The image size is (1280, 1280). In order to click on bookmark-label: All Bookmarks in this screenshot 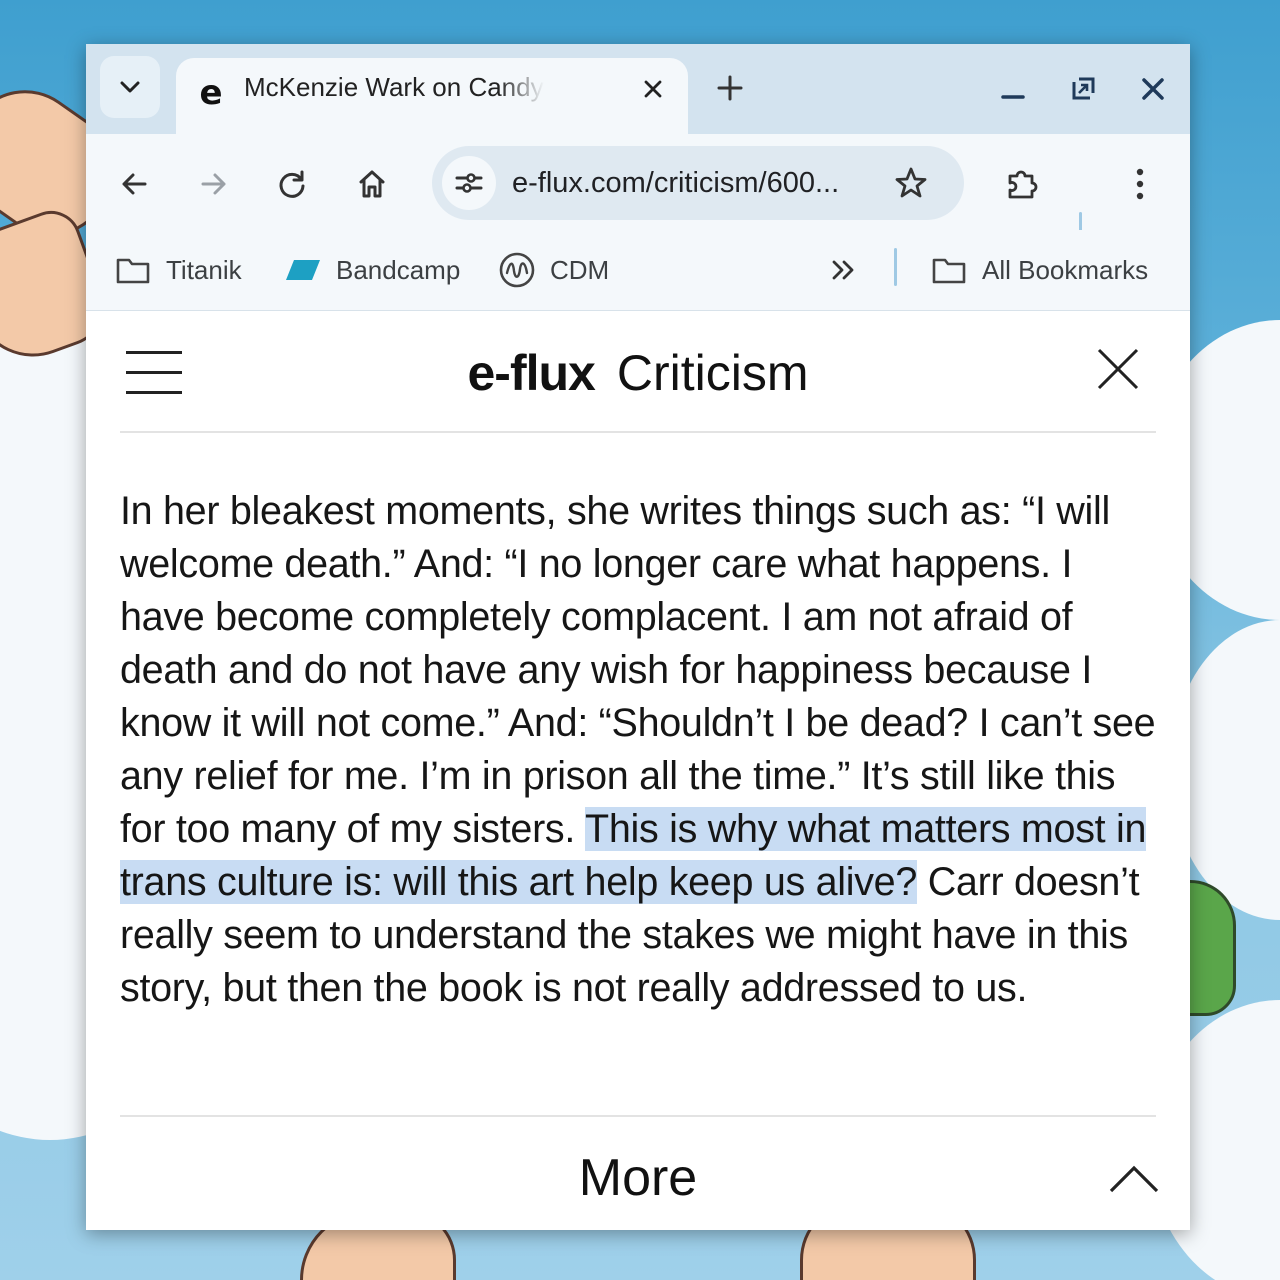, I will do `click(1065, 269)`.